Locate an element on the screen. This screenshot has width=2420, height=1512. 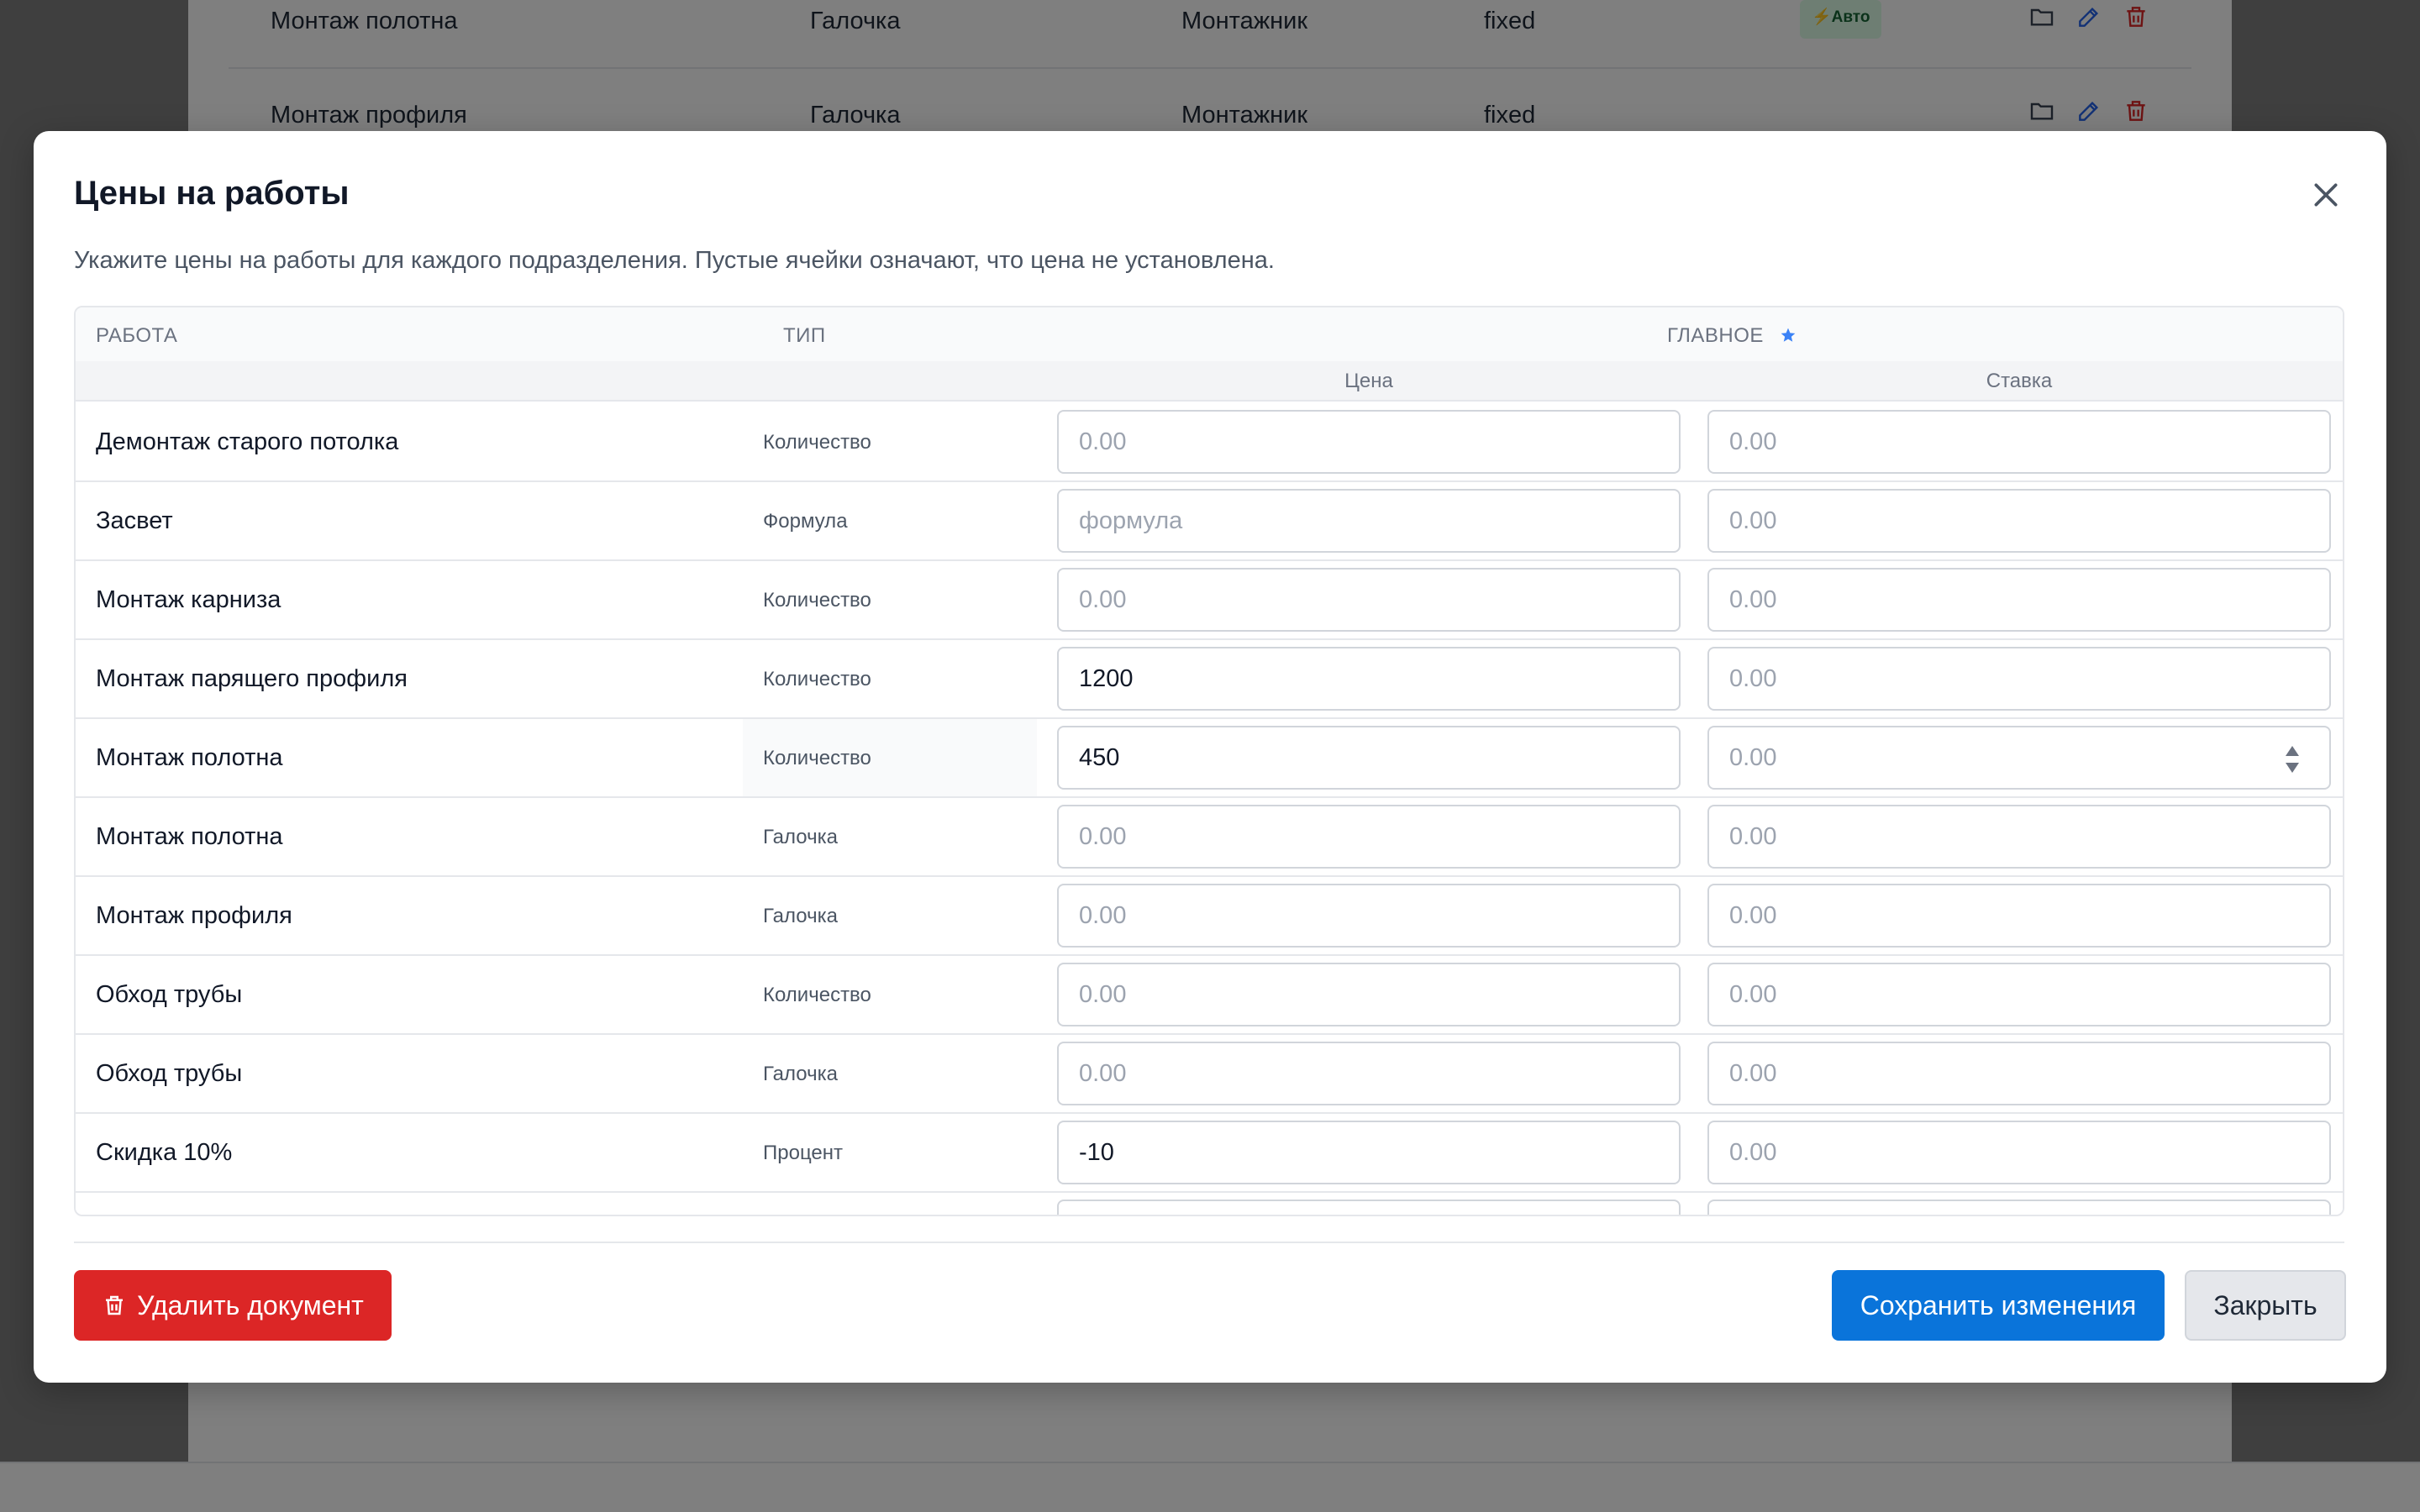
close-button: Закрыть is located at coordinates (2266, 1305).